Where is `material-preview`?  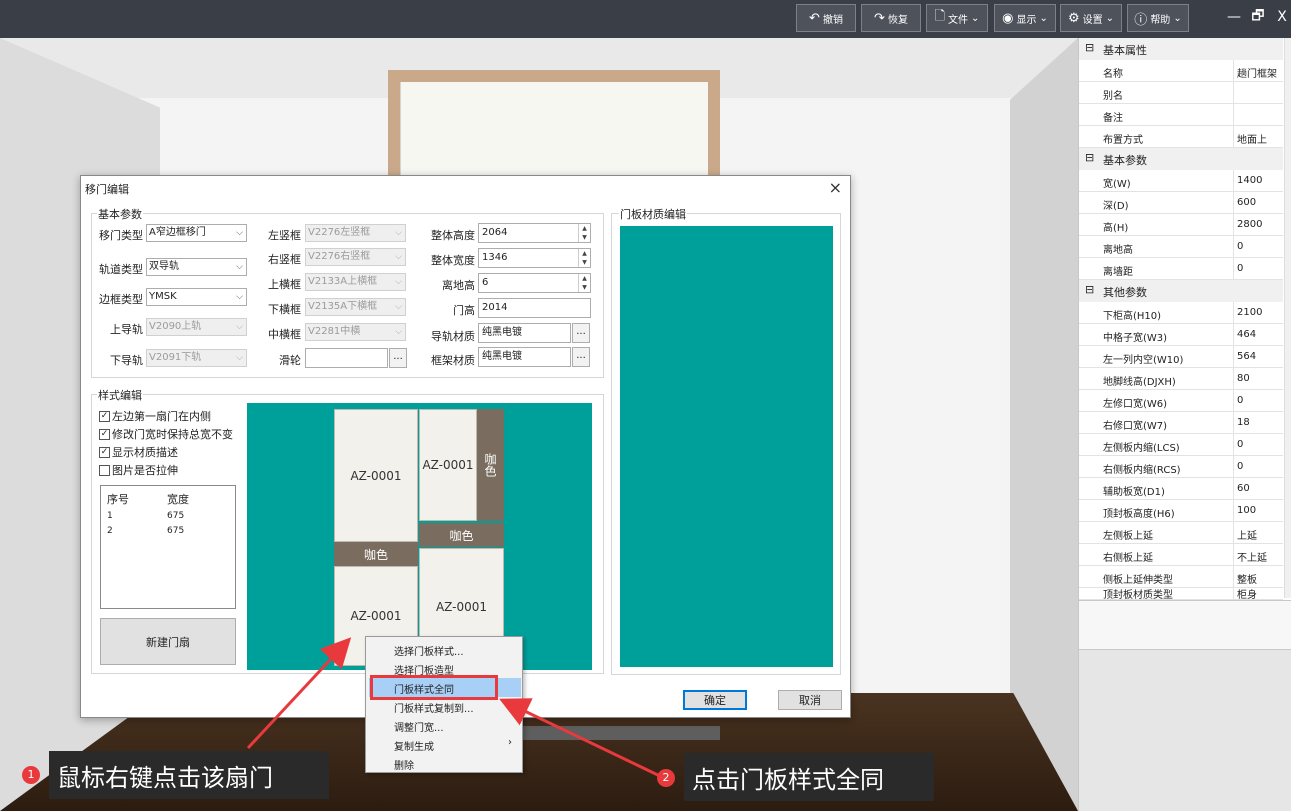
material-preview is located at coordinates (726, 446).